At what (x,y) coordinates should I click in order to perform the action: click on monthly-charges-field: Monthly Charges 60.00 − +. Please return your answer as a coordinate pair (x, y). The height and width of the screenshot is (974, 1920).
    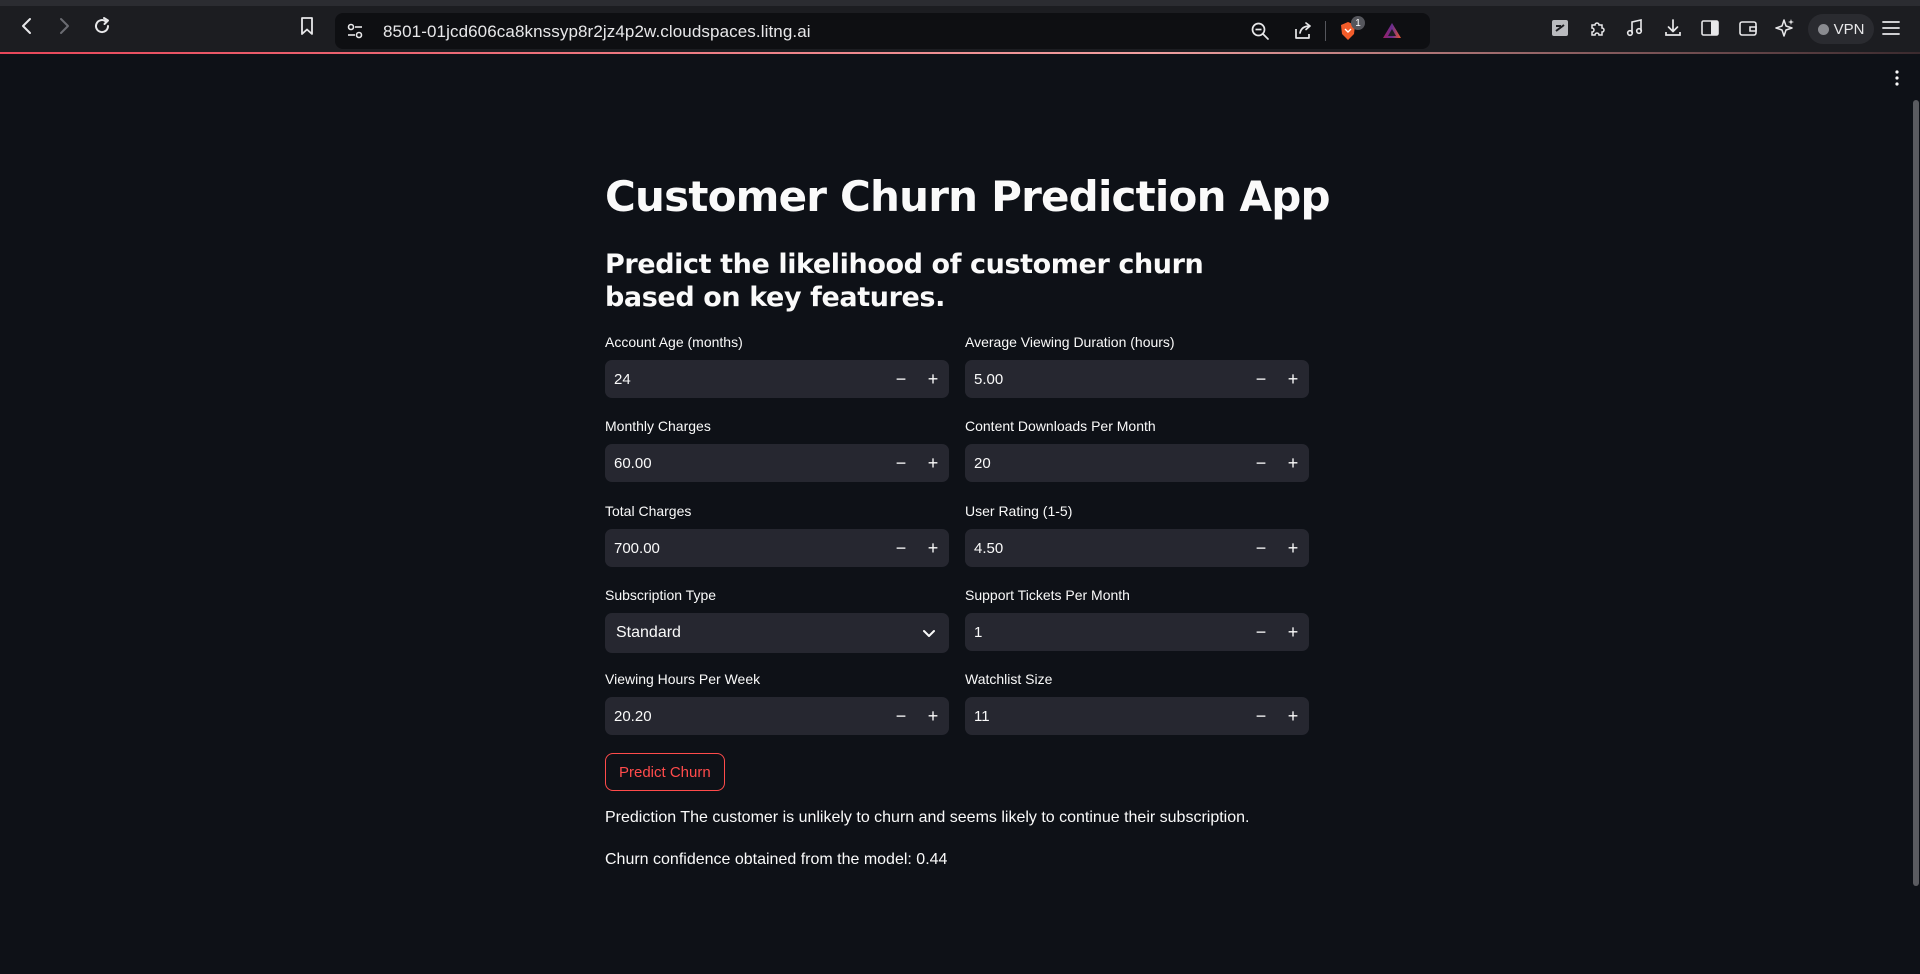
    Looking at the image, I should click on (777, 449).